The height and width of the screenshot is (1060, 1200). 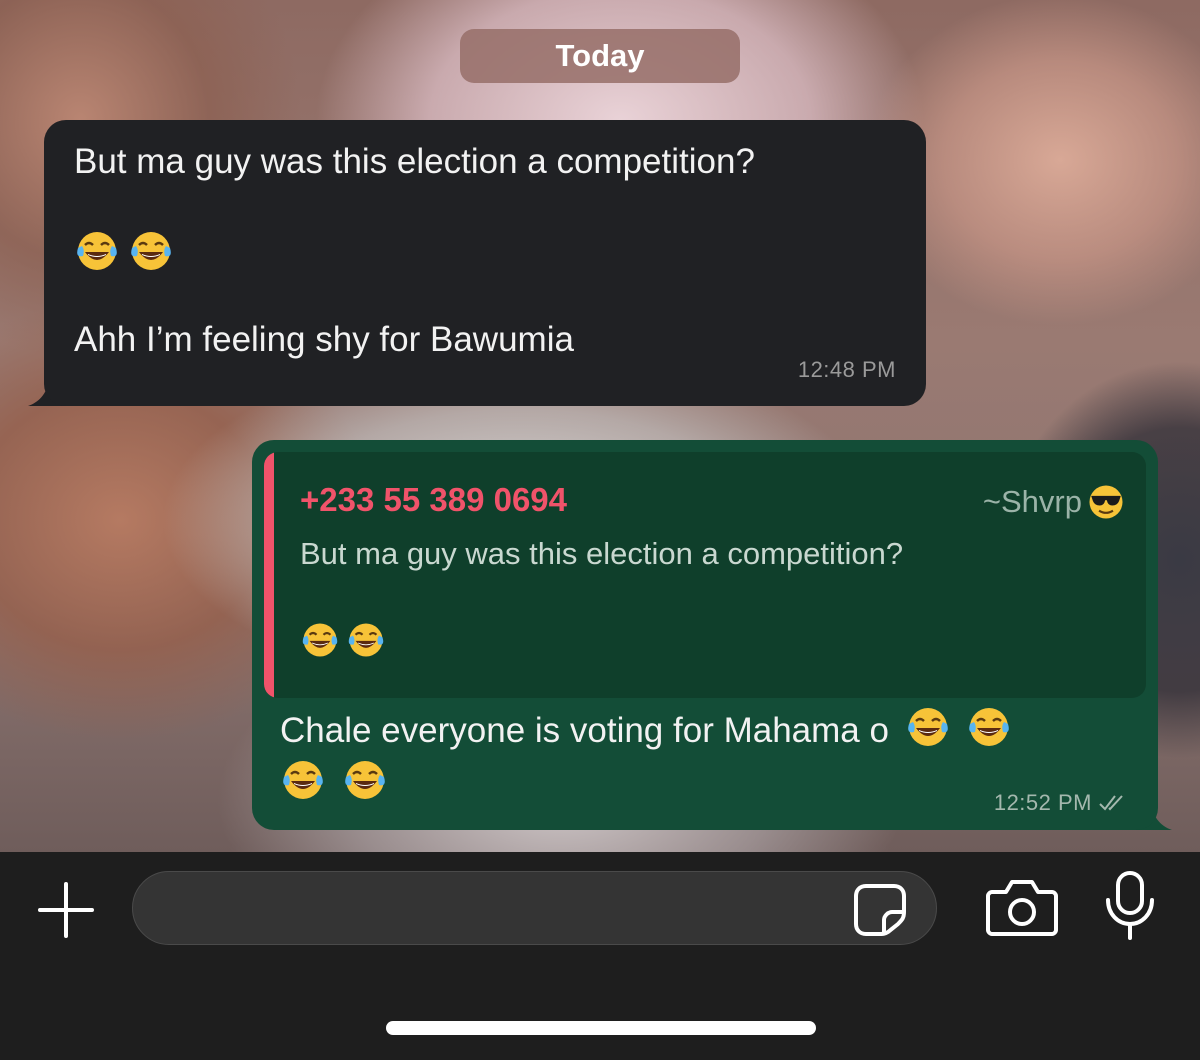 I want to click on plus-icon, so click(x=66, y=910).